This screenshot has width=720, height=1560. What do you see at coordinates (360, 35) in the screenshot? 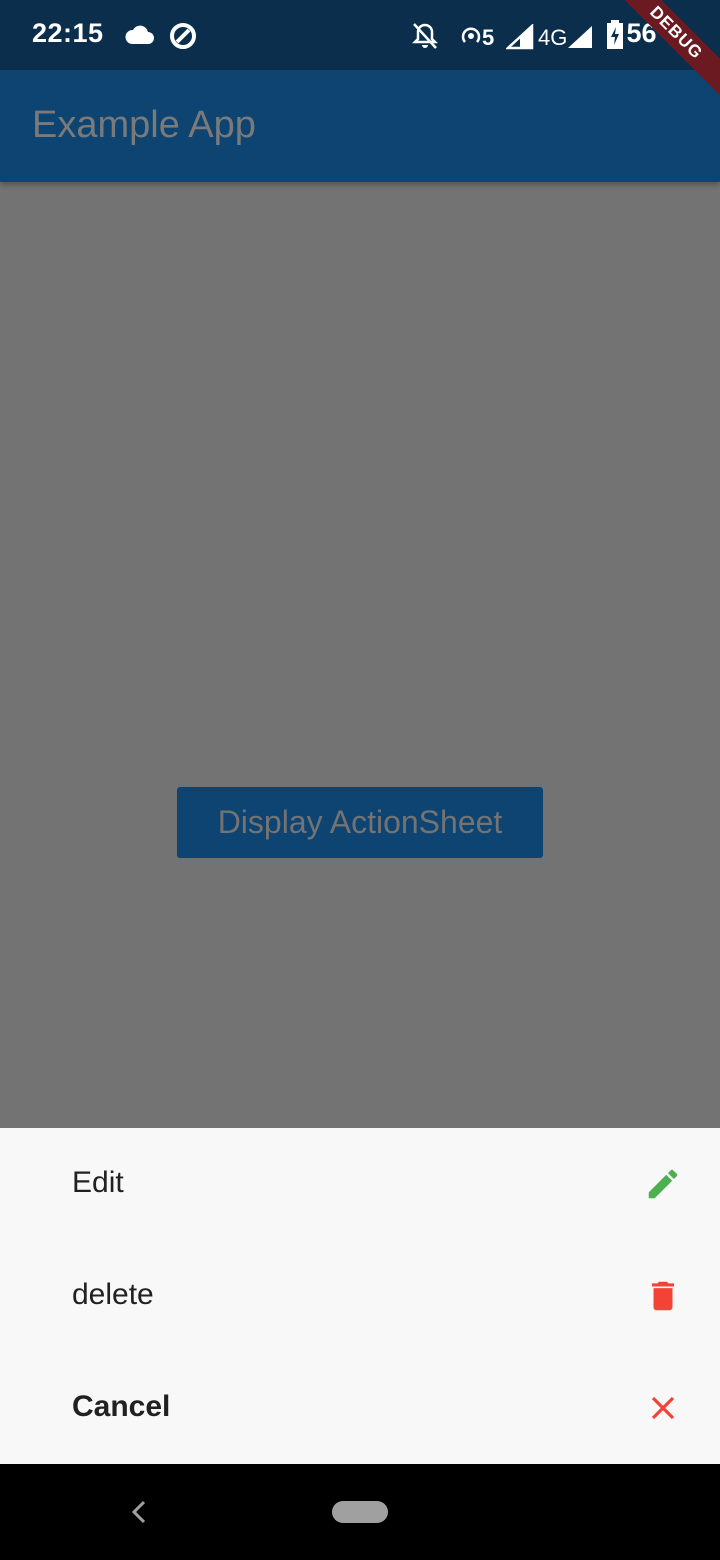
I see `status-bar: 22:15 5 4G 5` at bounding box center [360, 35].